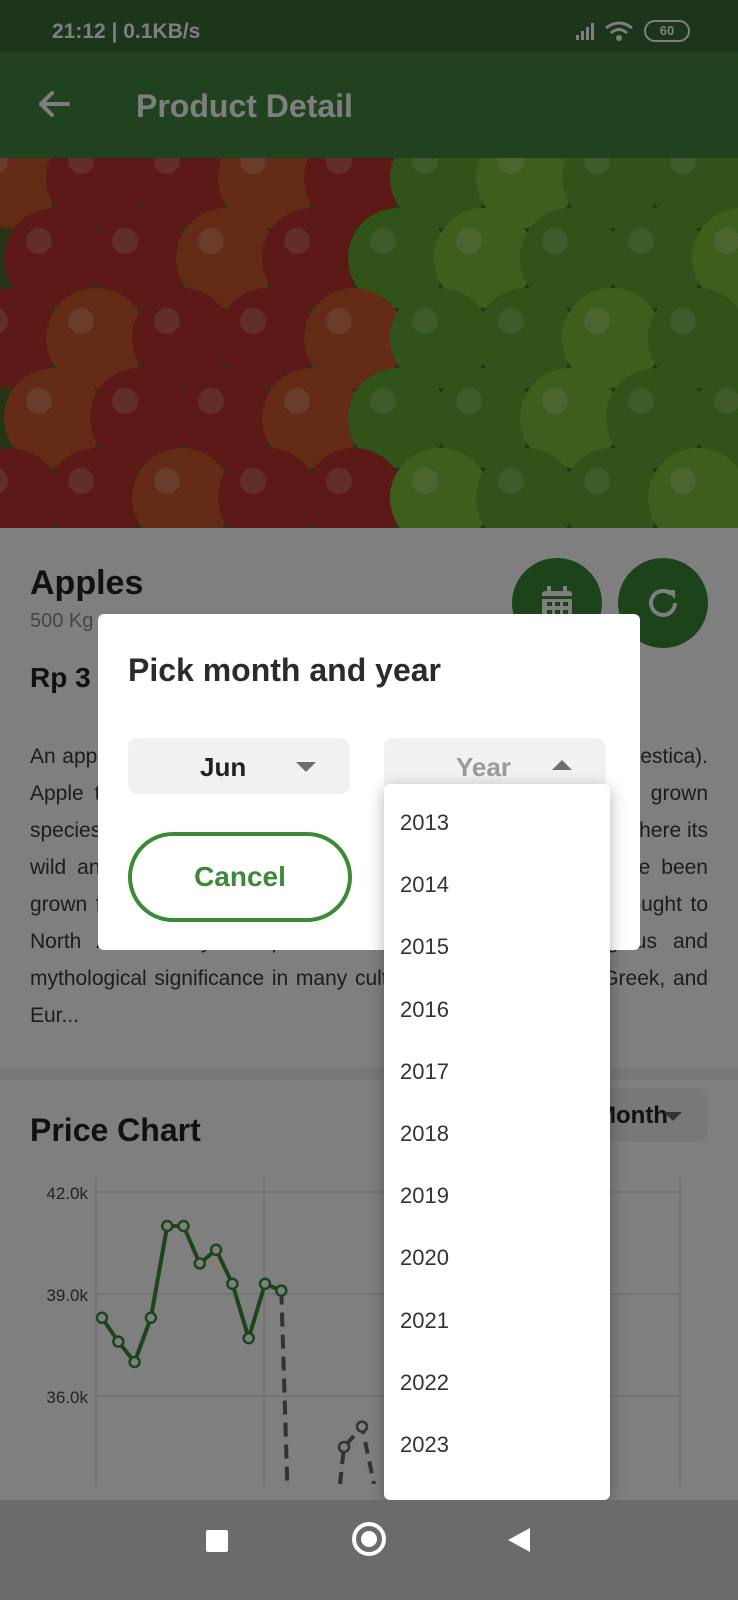 This screenshot has height=1600, width=738. What do you see at coordinates (519, 1540) in the screenshot?
I see `nav-back-icon` at bounding box center [519, 1540].